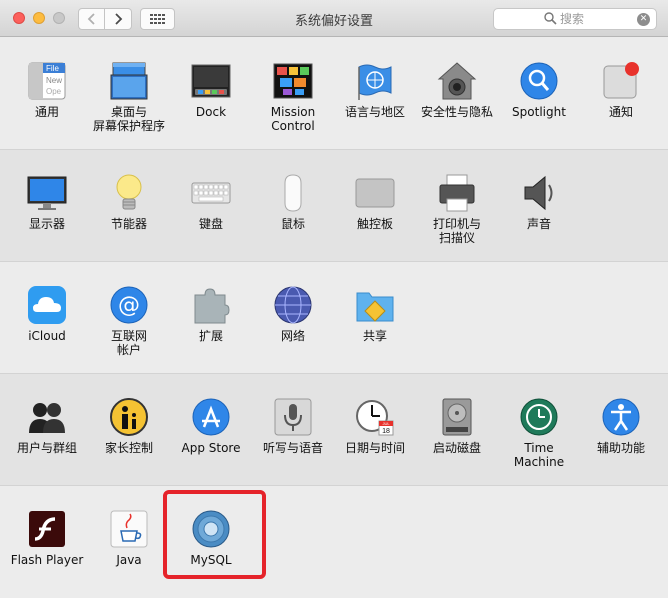  I want to click on notifications-icon, so click(621, 81).